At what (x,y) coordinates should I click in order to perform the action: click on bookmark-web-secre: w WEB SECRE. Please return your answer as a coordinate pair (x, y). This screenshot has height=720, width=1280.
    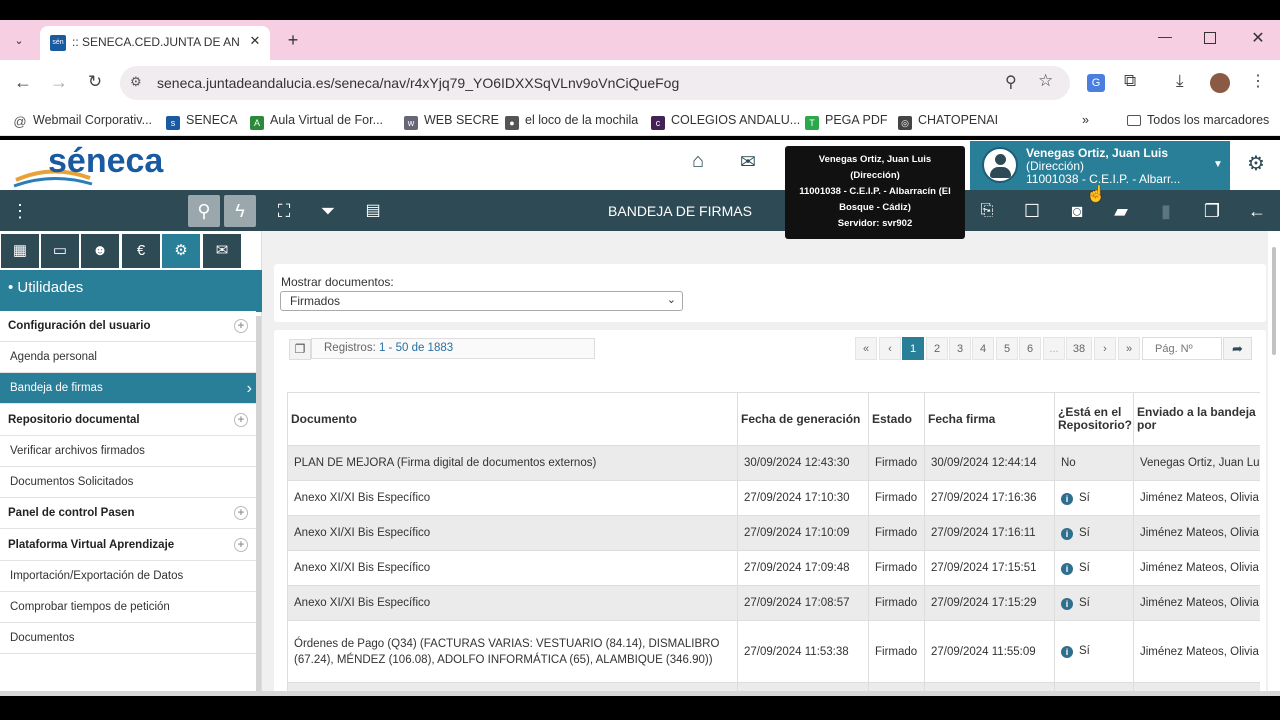
    Looking at the image, I should click on (451, 120).